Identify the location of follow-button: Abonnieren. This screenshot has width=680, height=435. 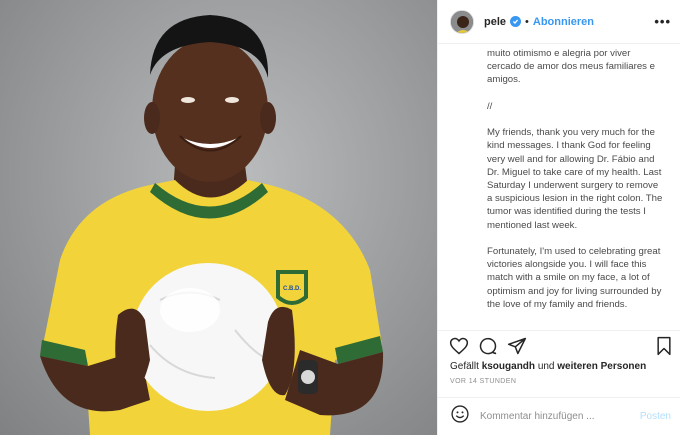
(563, 22).